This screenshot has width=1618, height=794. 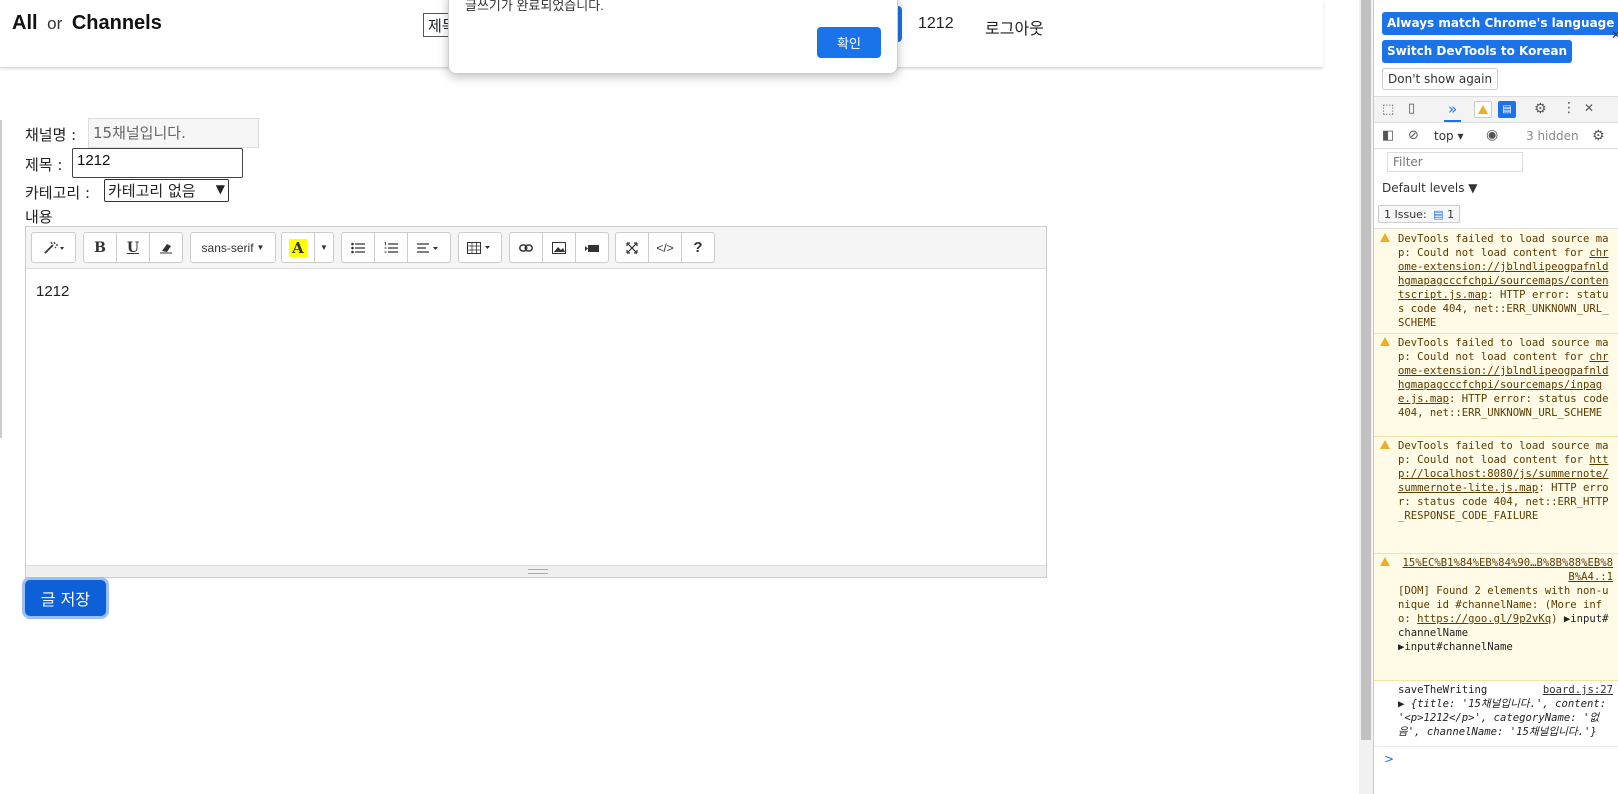 What do you see at coordinates (1430, 188) in the screenshot?
I see `default-levels-dropdown: Default levels ▼` at bounding box center [1430, 188].